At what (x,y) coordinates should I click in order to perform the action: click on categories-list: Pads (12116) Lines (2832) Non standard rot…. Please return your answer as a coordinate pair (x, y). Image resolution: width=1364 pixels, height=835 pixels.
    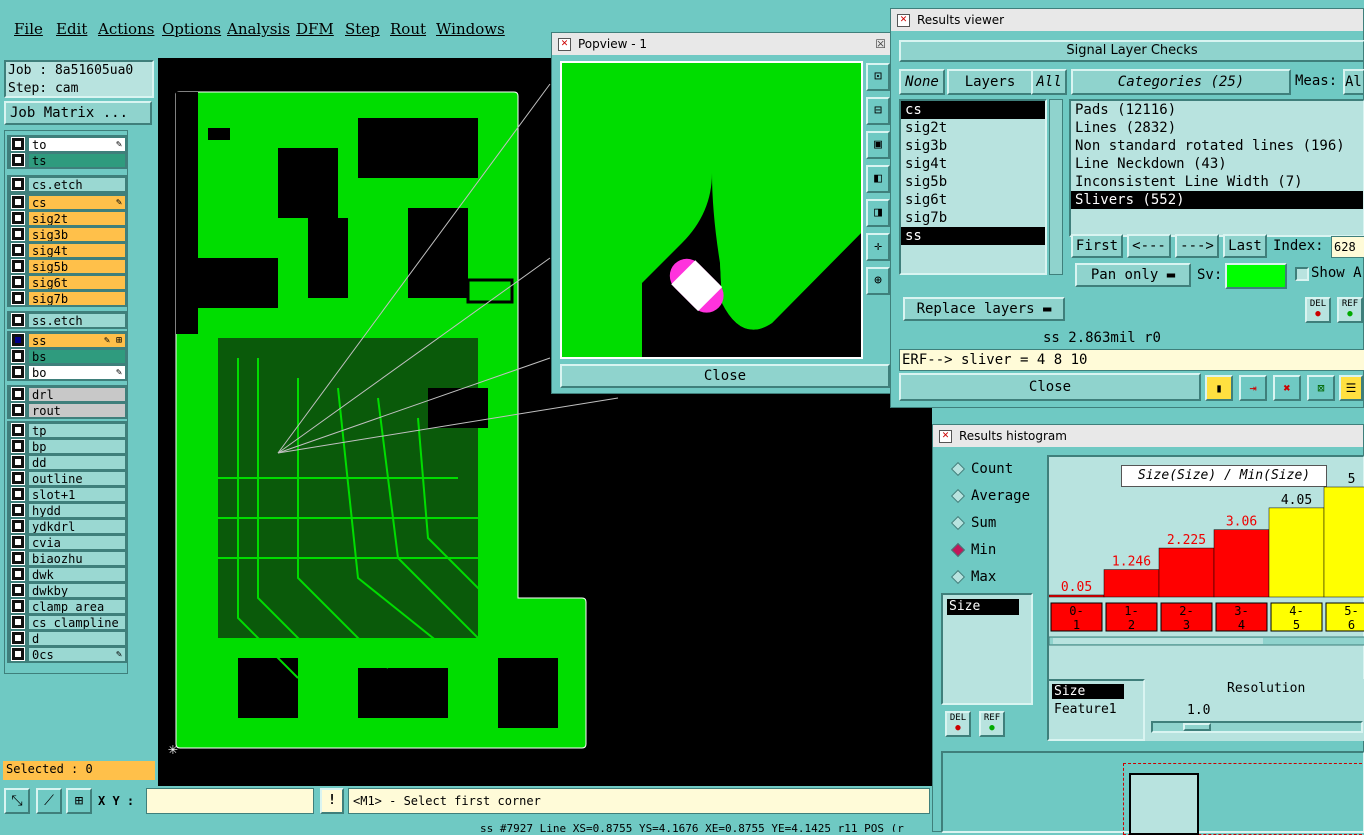
    Looking at the image, I should click on (1216, 168).